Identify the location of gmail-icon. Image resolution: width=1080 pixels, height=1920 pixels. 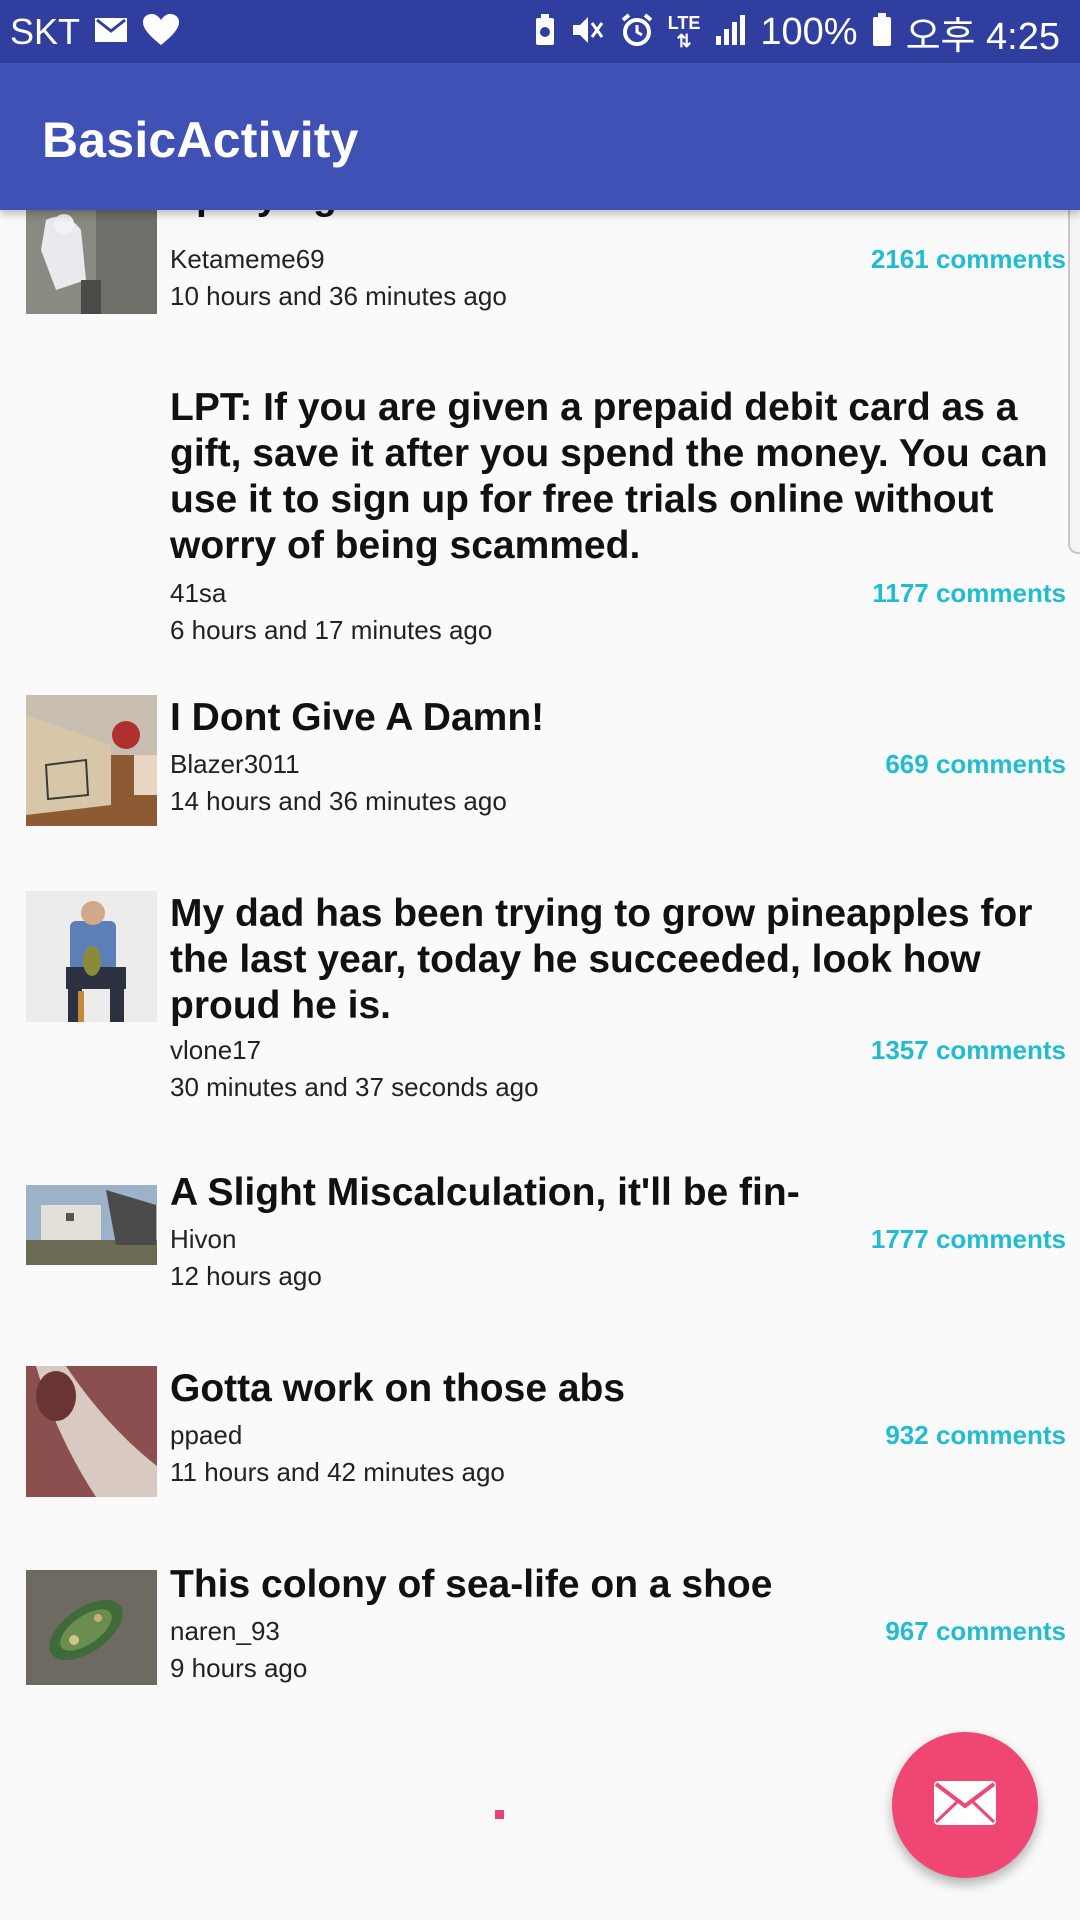
(111, 32).